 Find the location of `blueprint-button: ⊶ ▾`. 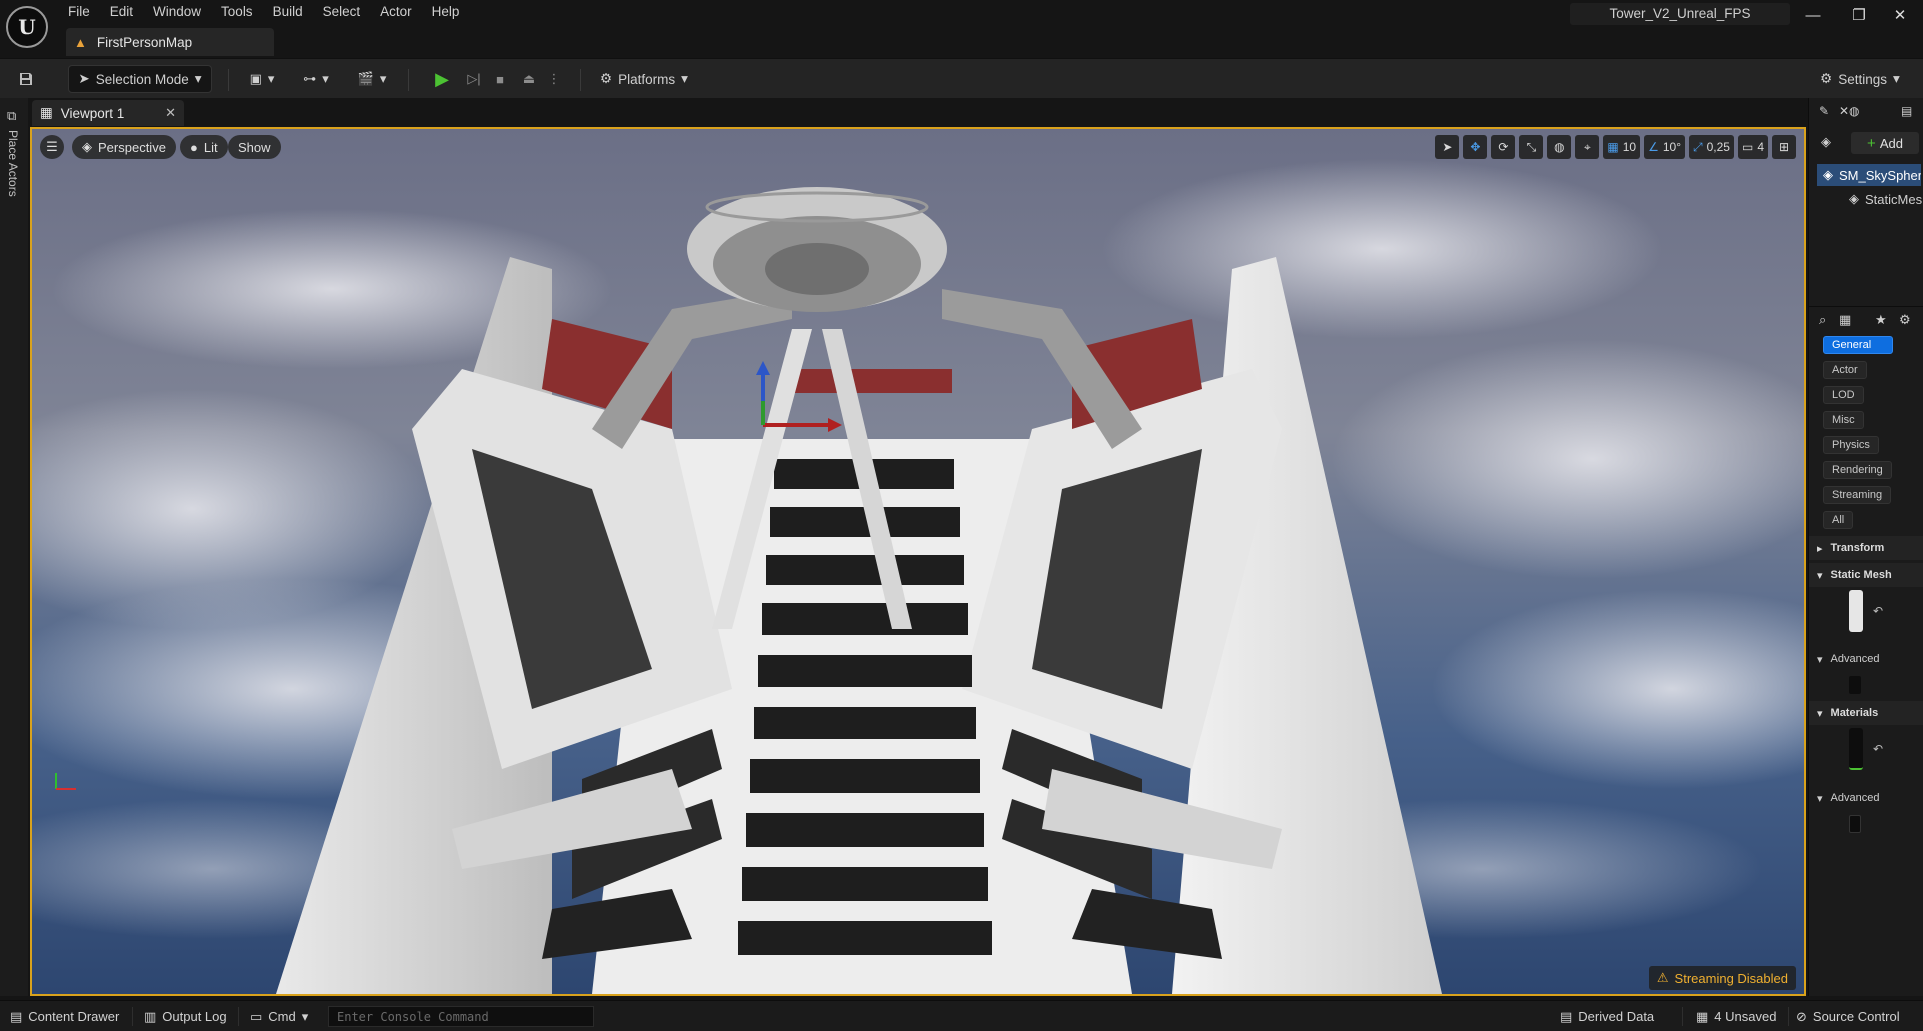

blueprint-button: ⊶ ▾ is located at coordinates (316, 79).